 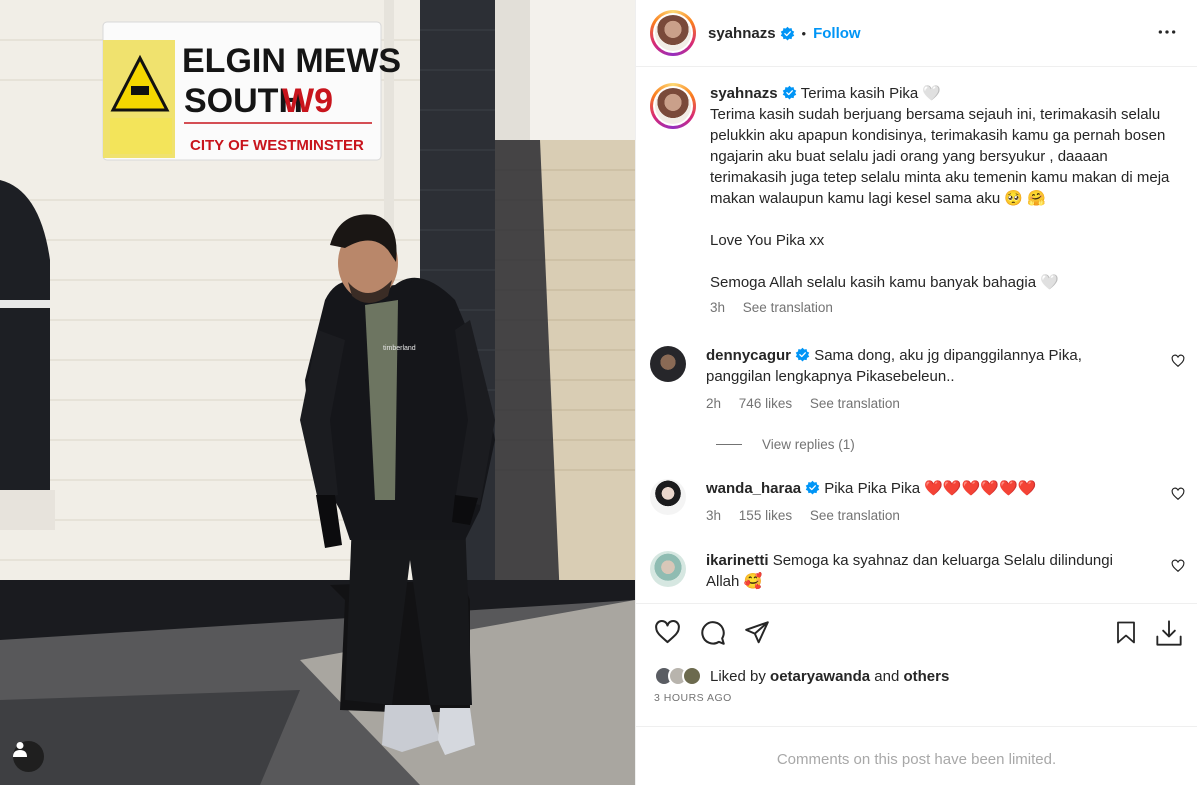 I want to click on comment-likes: 155 likes, so click(x=765, y=515).